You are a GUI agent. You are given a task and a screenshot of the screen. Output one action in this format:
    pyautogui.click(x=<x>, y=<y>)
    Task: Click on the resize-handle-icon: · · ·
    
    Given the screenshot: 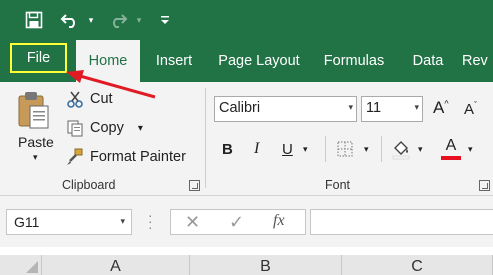 What is the action you would take?
    pyautogui.click(x=150, y=221)
    